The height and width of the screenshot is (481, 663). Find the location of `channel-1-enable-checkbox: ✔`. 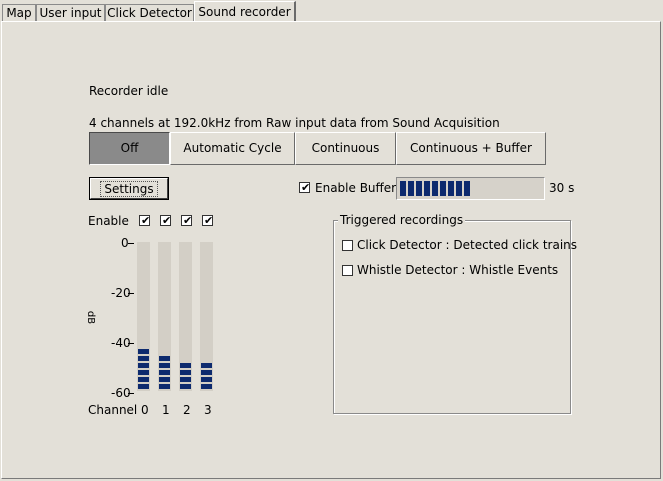

channel-1-enable-checkbox: ✔ is located at coordinates (166, 220).